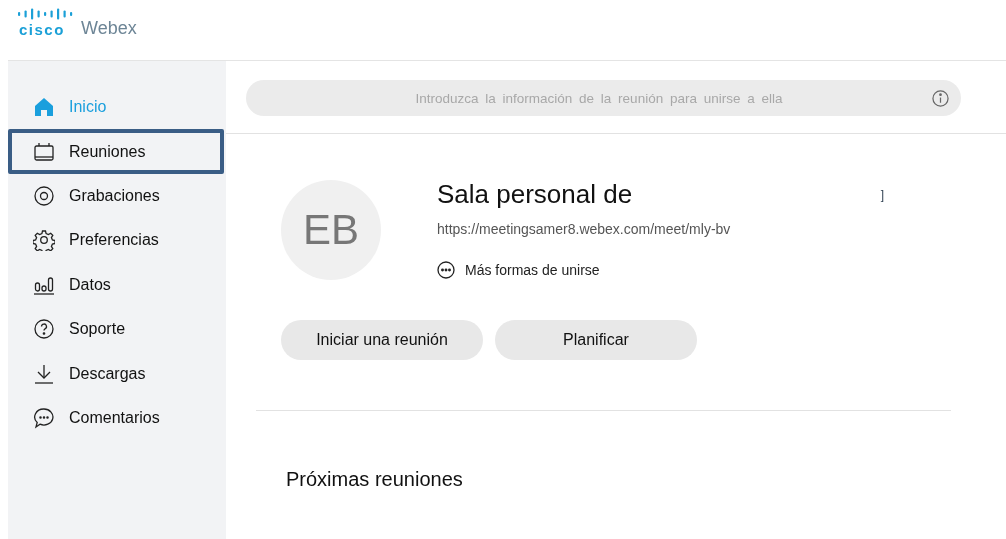 The height and width of the screenshot is (539, 1006). What do you see at coordinates (44, 195) in the screenshot?
I see `record-icon` at bounding box center [44, 195].